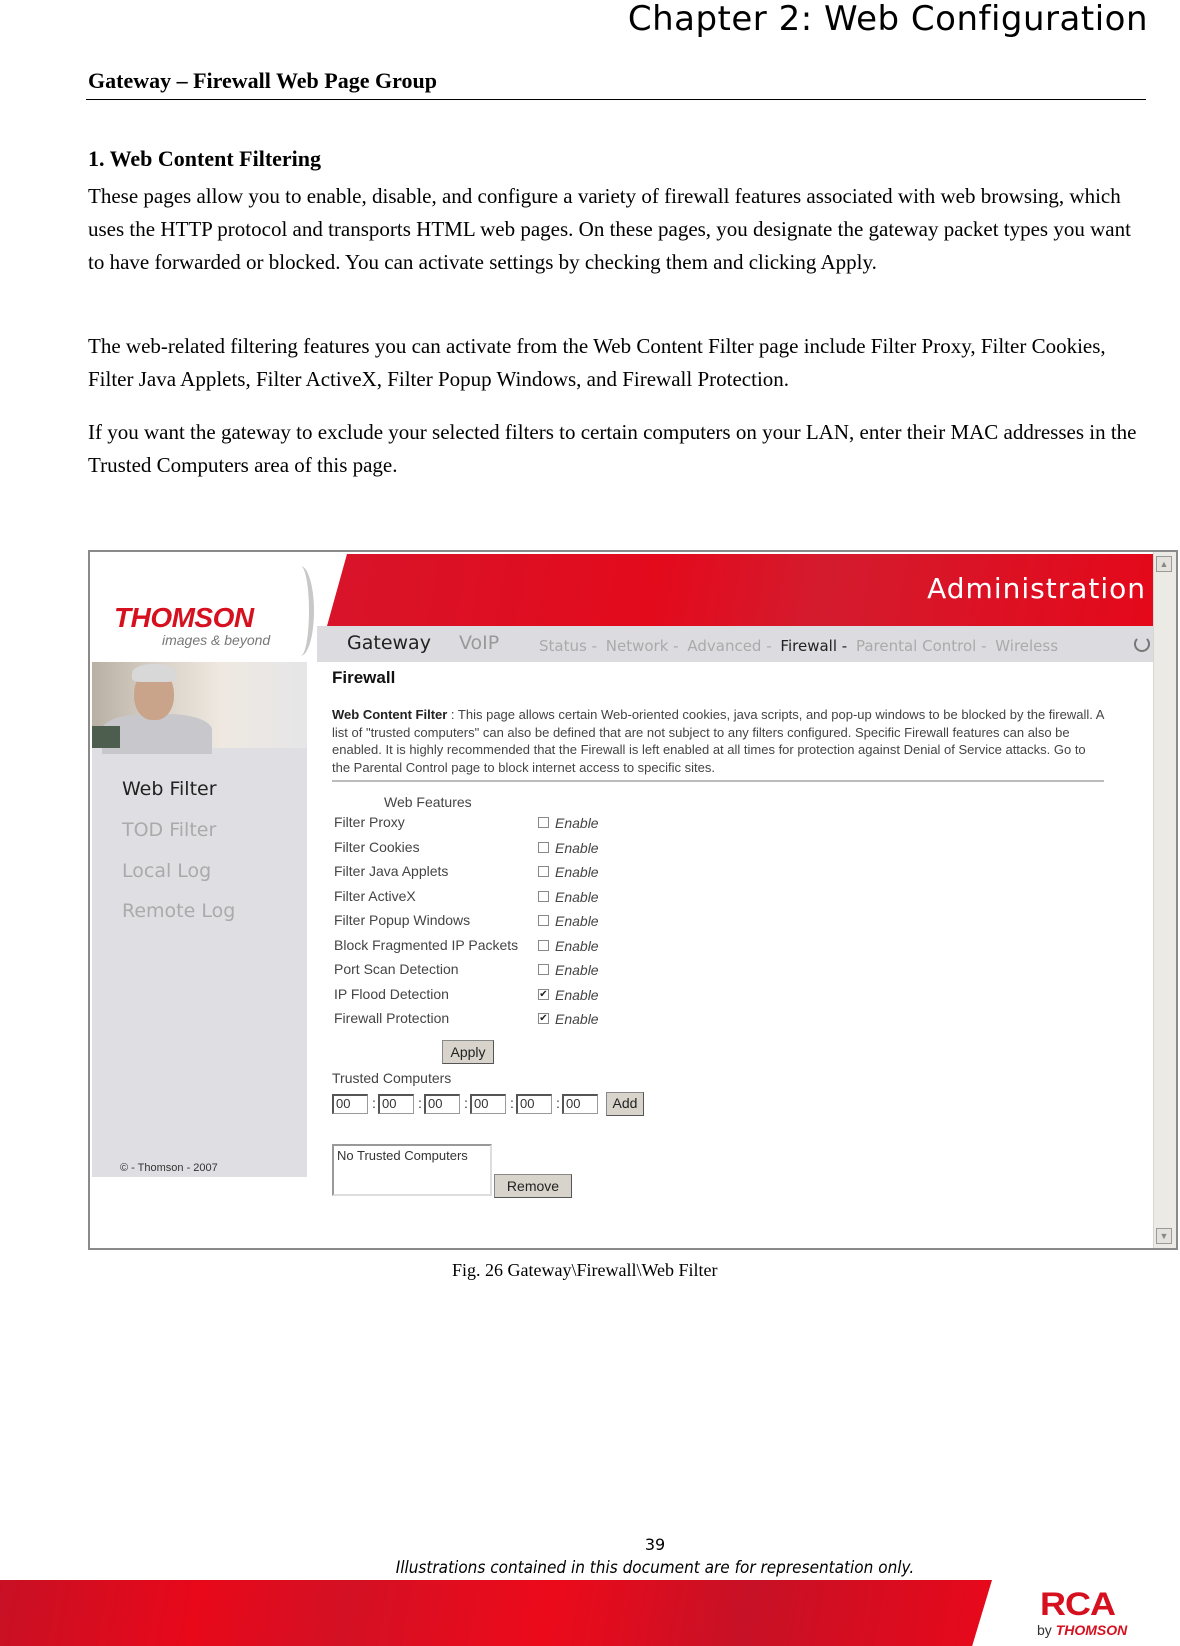 The height and width of the screenshot is (1646, 1180). What do you see at coordinates (428, 802) in the screenshot?
I see `web-features-heading: Web Features` at bounding box center [428, 802].